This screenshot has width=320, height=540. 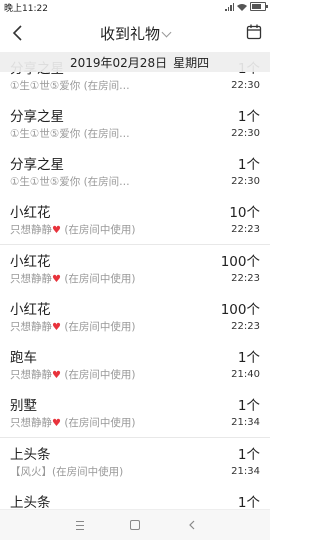 I want to click on list-item: 小红花 只想静静♥ (在房间中使用) 10个 22:23, so click(x=135, y=220).